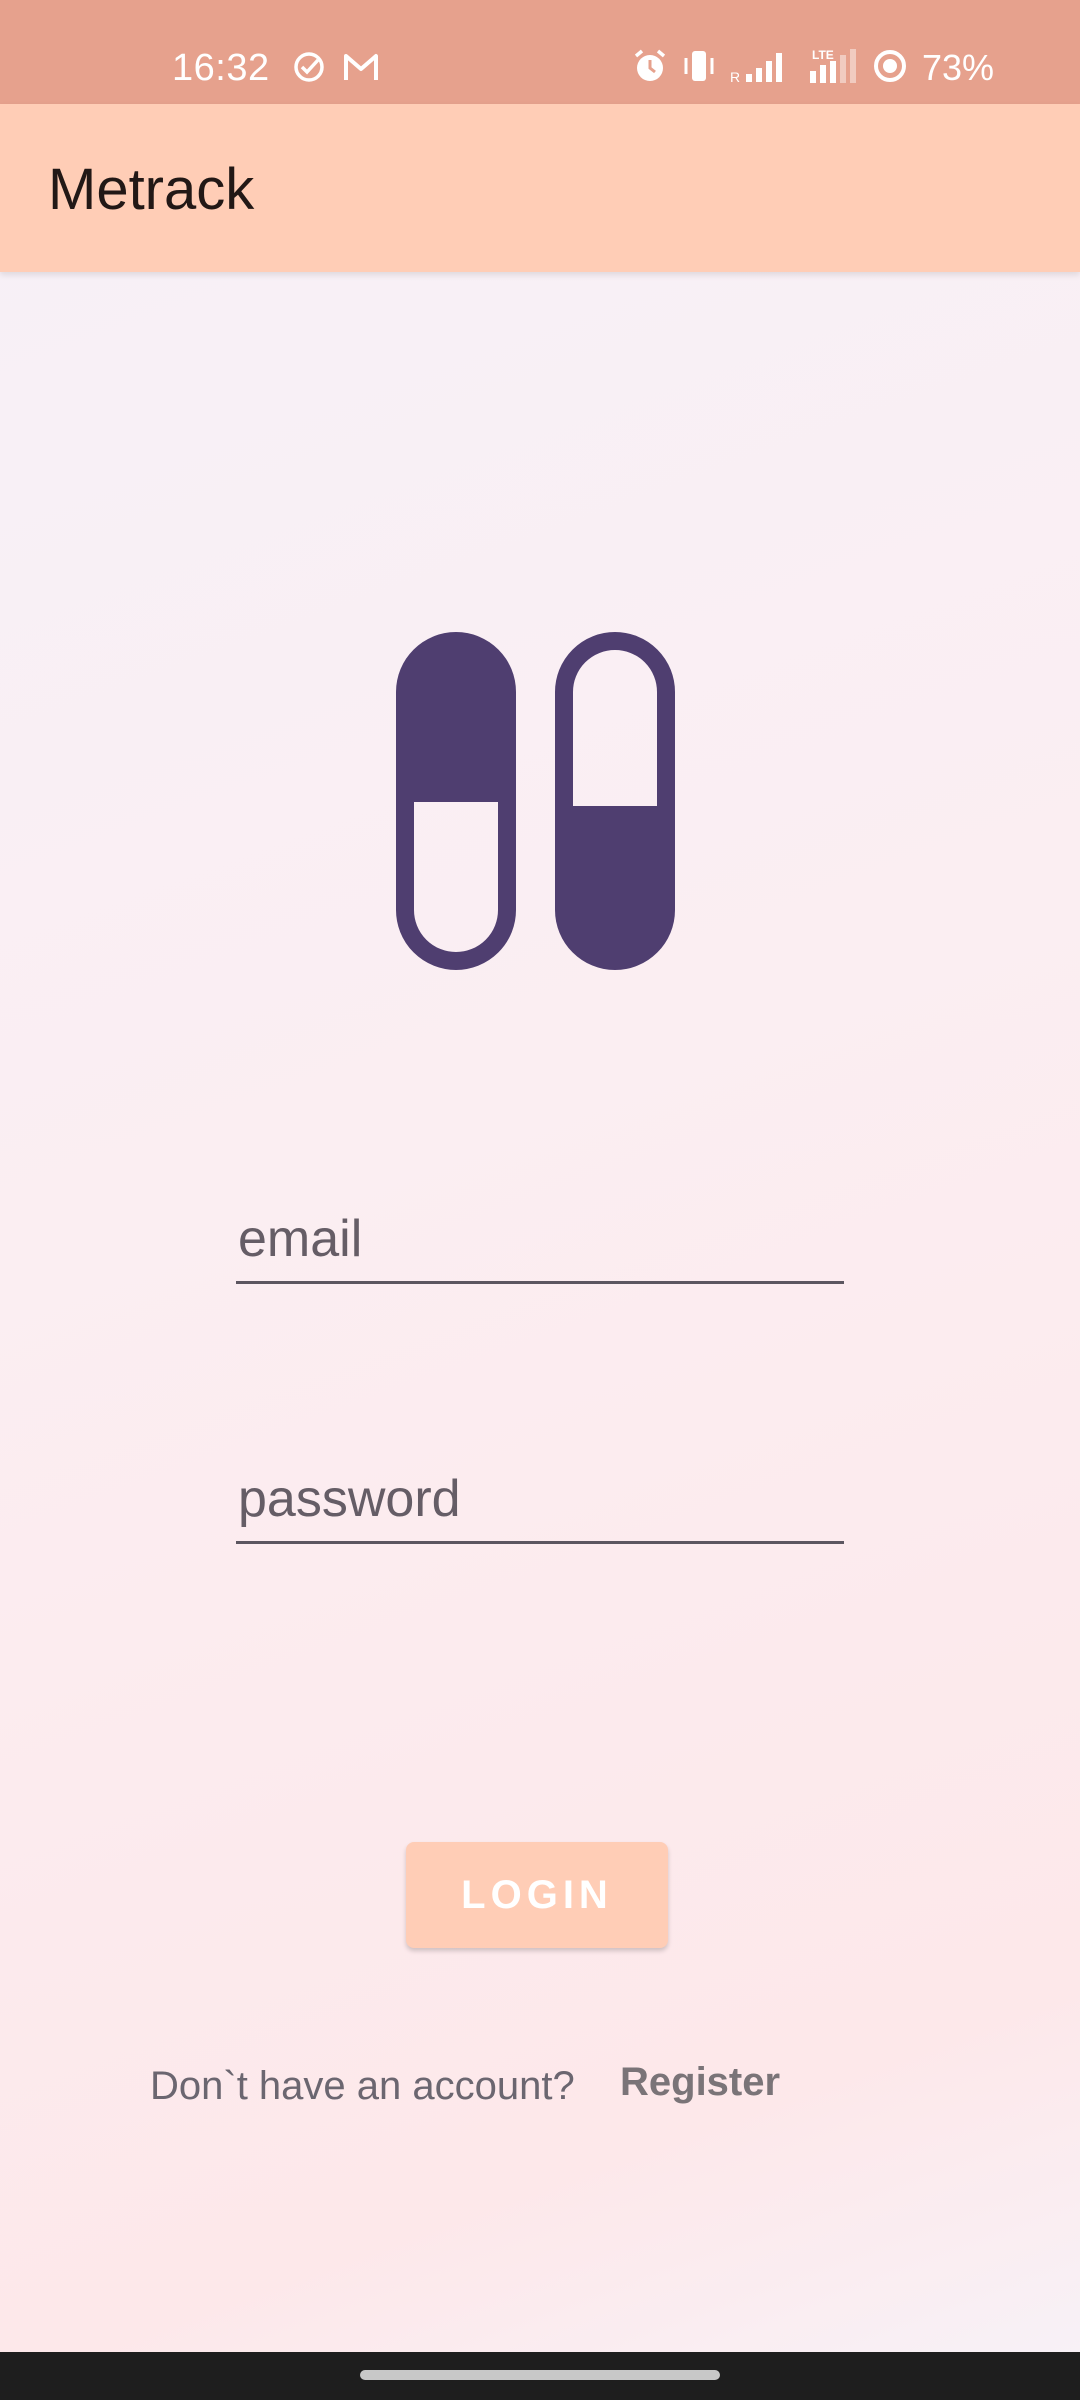 This screenshot has width=1080, height=2400. I want to click on signal-roaming-icon: R, so click(761, 68).